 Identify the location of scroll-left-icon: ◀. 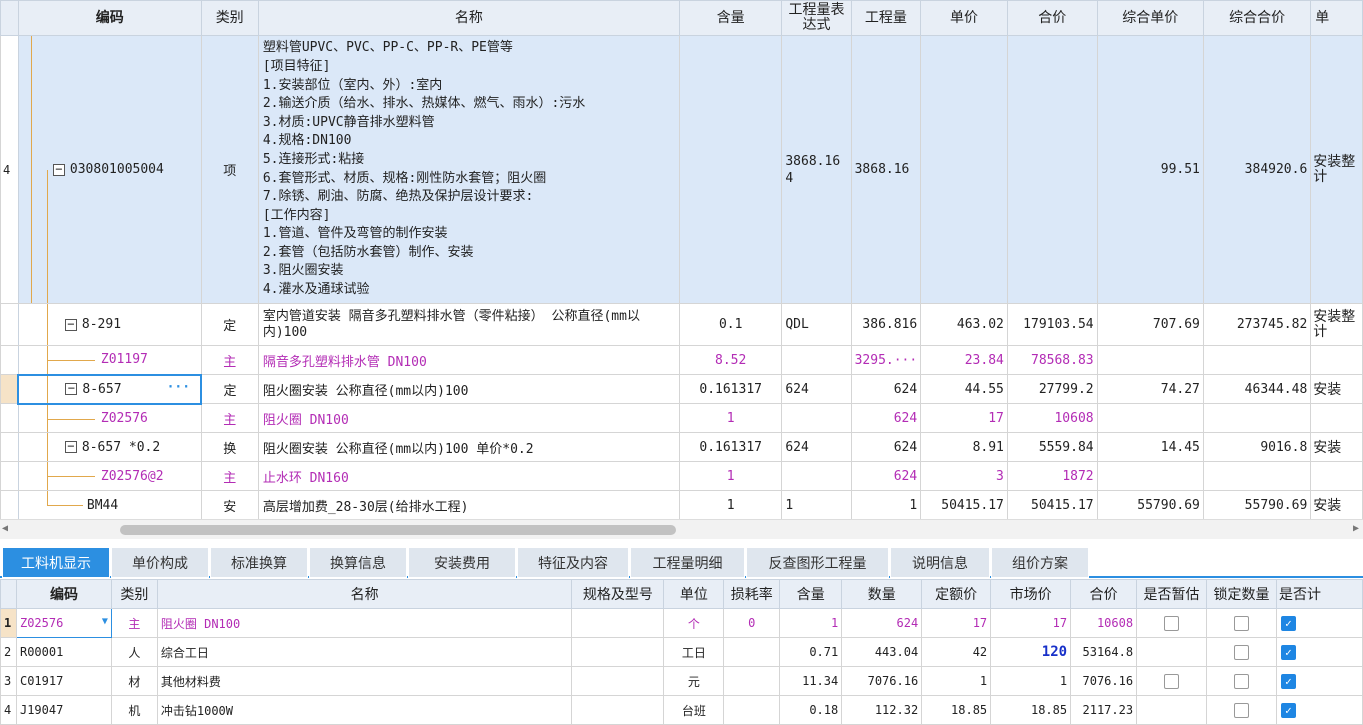
(5, 528).